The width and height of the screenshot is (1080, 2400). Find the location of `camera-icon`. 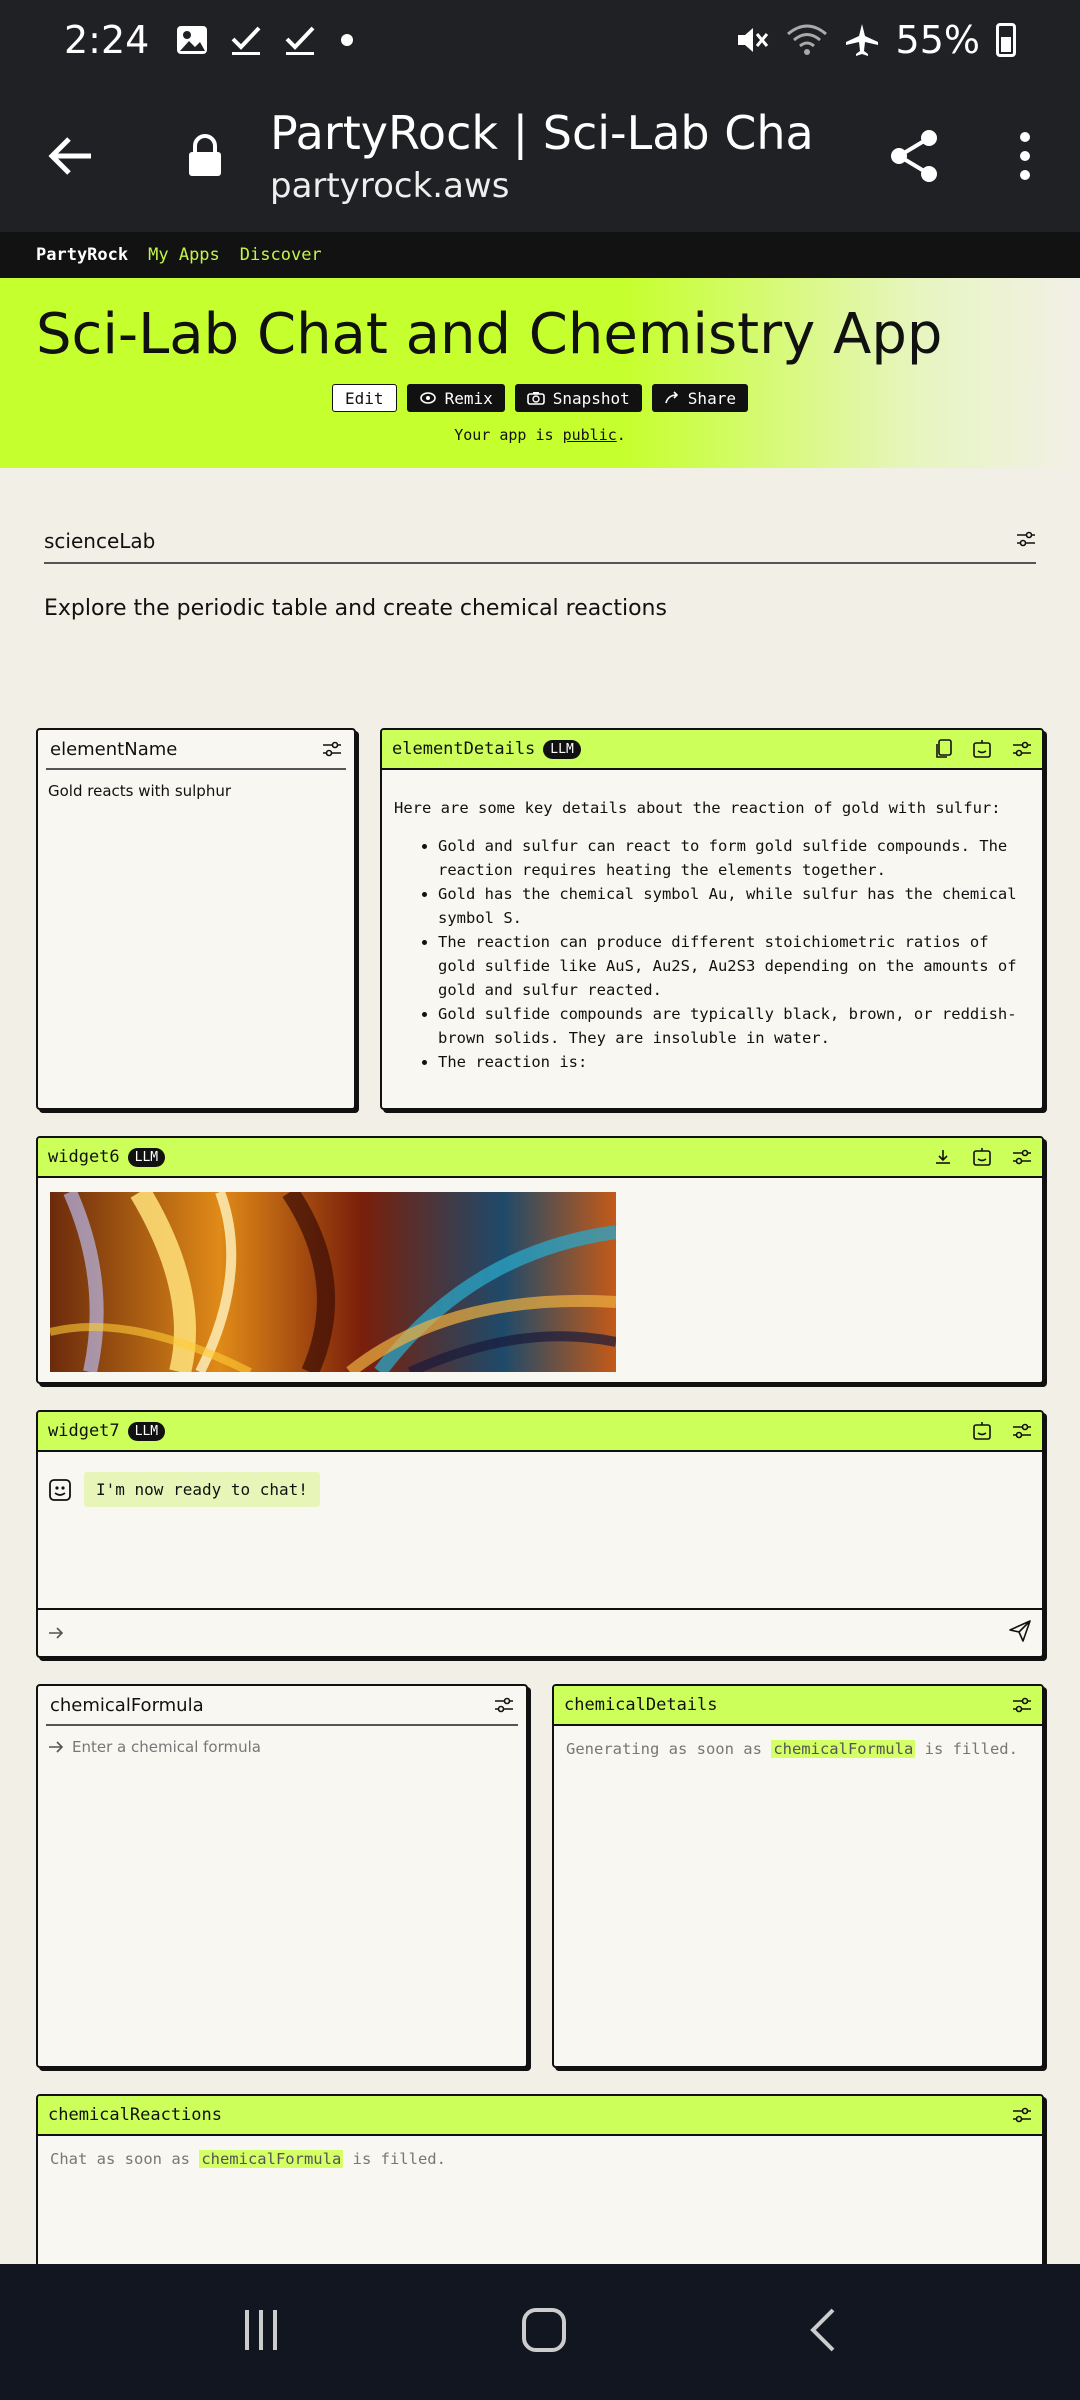

camera-icon is located at coordinates (535, 398).